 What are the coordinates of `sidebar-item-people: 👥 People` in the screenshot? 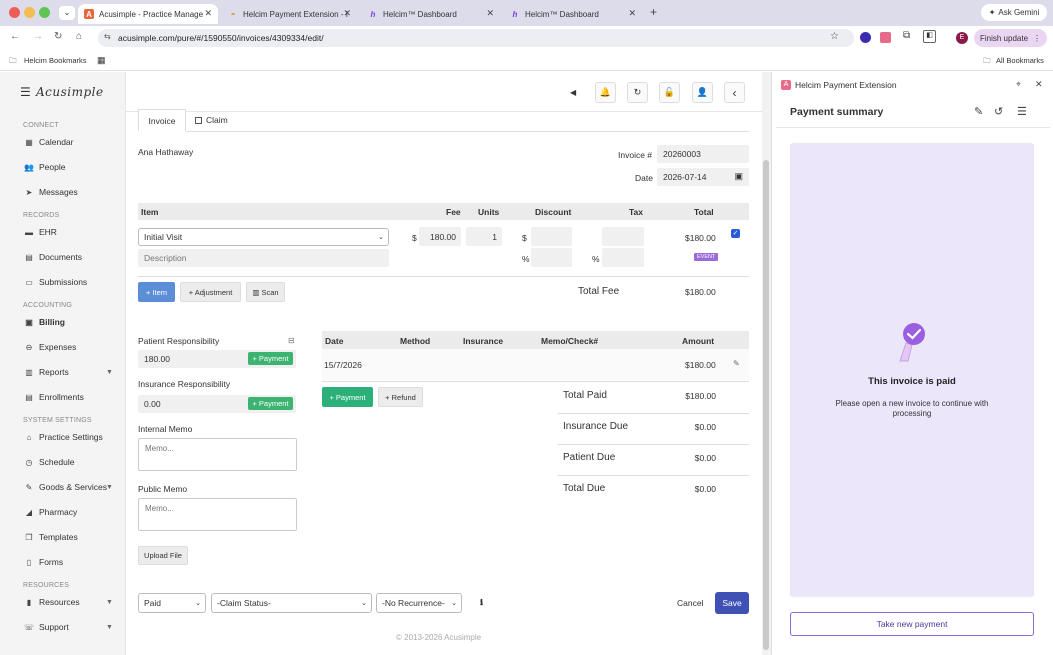 It's located at (44, 167).